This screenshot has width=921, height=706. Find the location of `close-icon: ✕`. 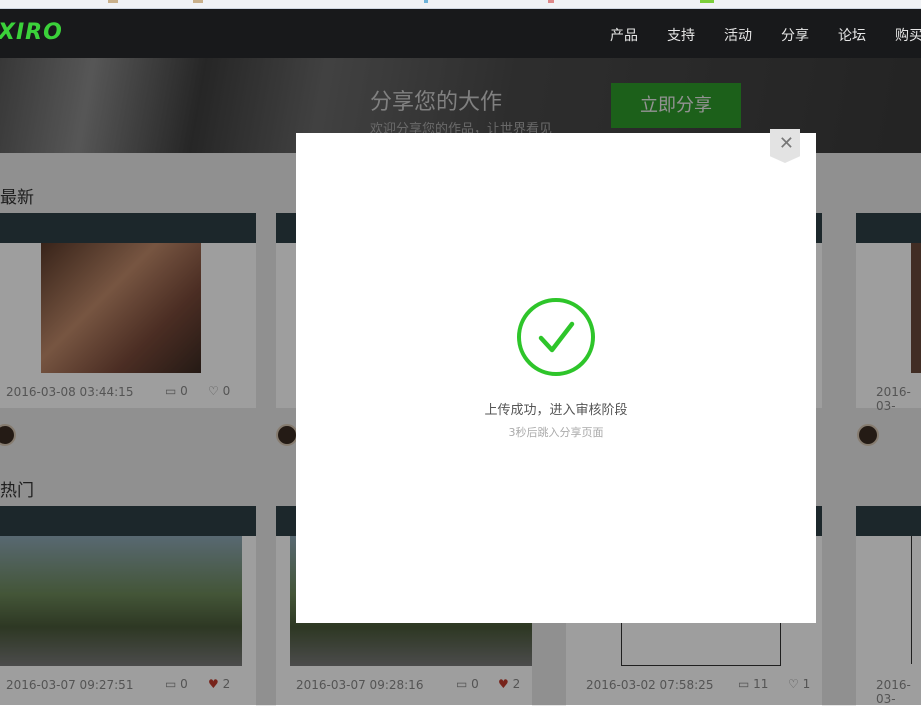

close-icon: ✕ is located at coordinates (786, 143).